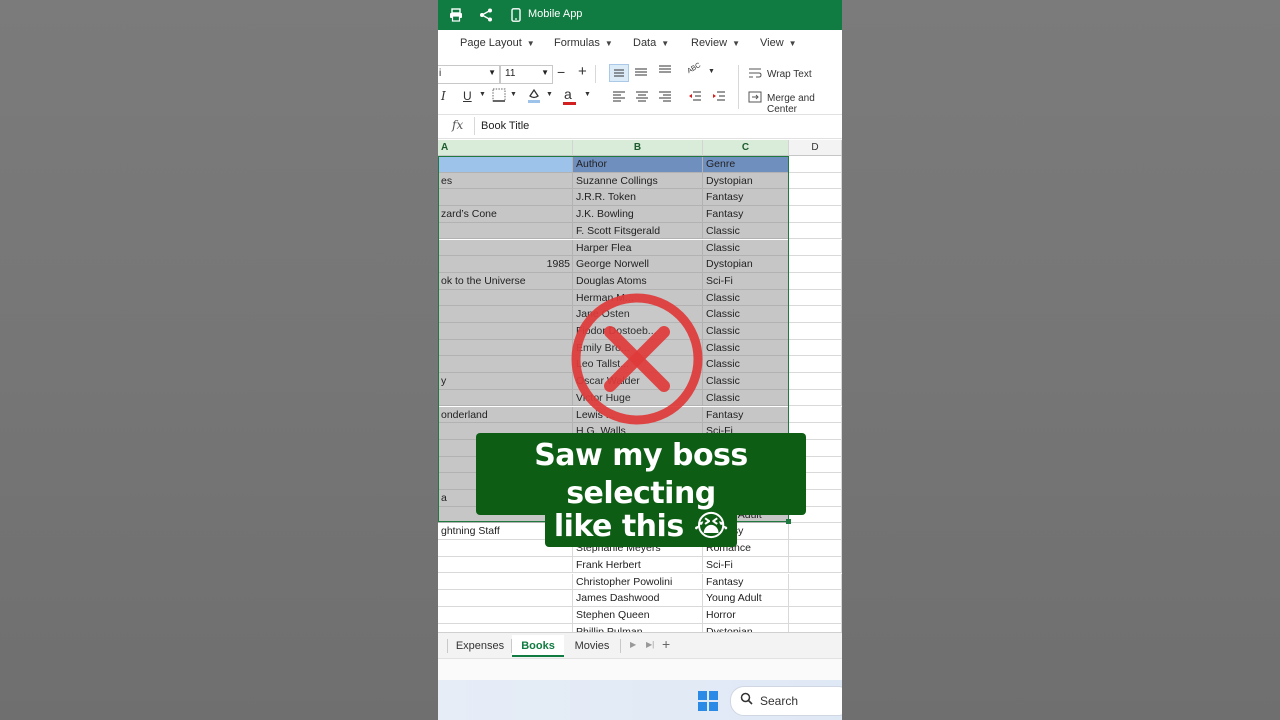 The height and width of the screenshot is (720, 1280). I want to click on cell-b: Suzanne Collings, so click(638, 181).